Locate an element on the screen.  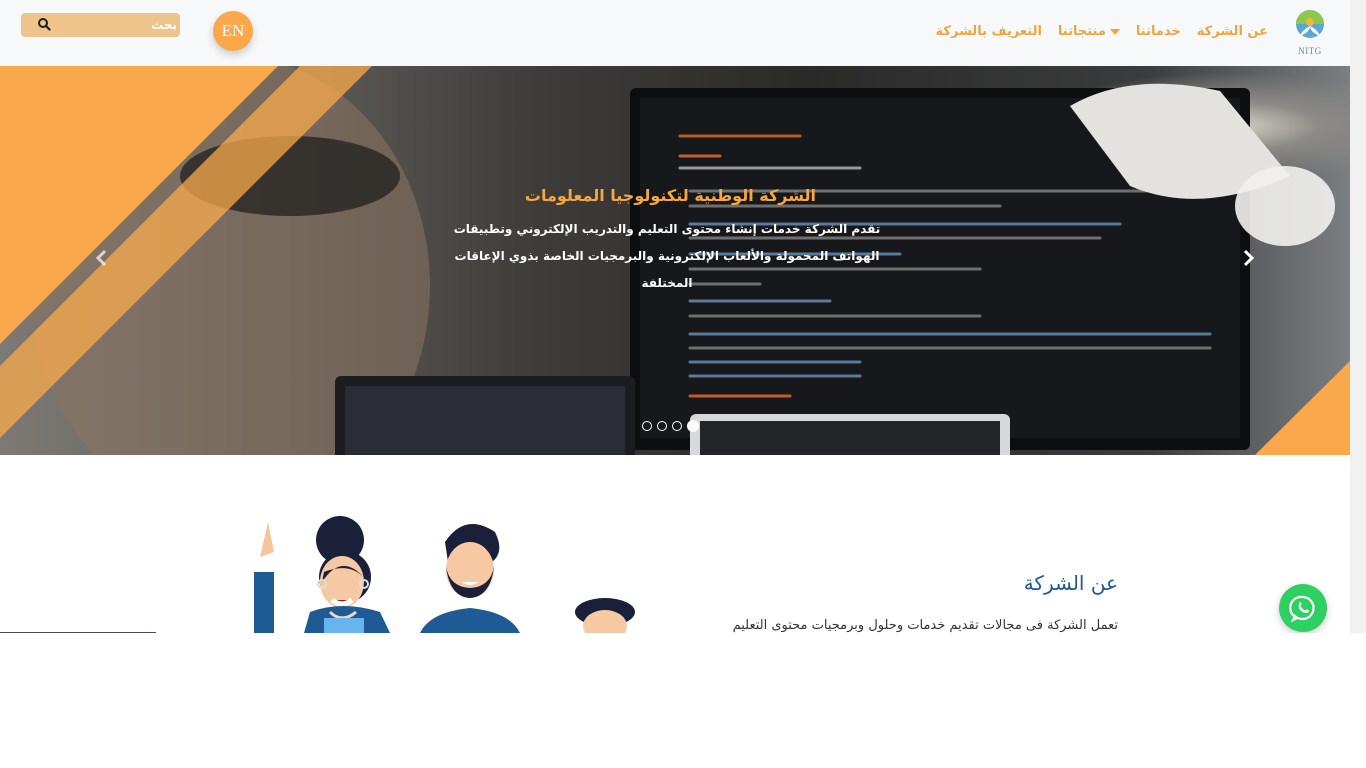
whatsapp-icon is located at coordinates (1302, 608).